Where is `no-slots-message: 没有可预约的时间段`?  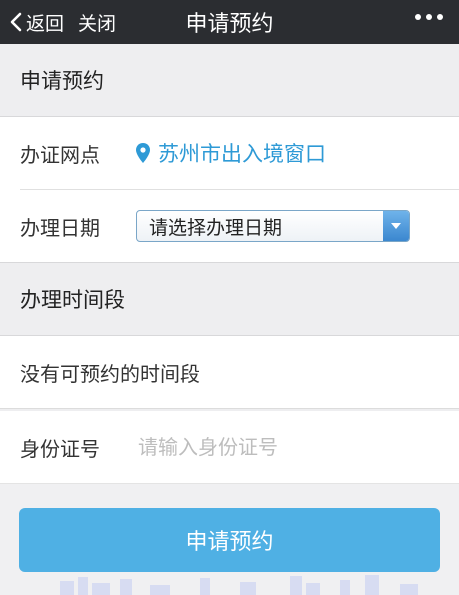 no-slots-message: 没有可预约的时间段 is located at coordinates (229, 372).